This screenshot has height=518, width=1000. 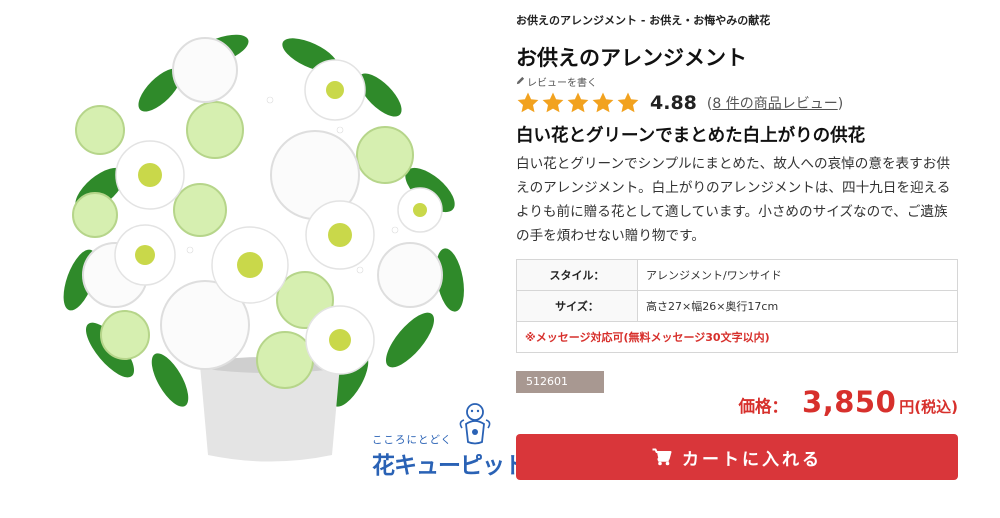 I want to click on cart-icon, so click(x=662, y=457).